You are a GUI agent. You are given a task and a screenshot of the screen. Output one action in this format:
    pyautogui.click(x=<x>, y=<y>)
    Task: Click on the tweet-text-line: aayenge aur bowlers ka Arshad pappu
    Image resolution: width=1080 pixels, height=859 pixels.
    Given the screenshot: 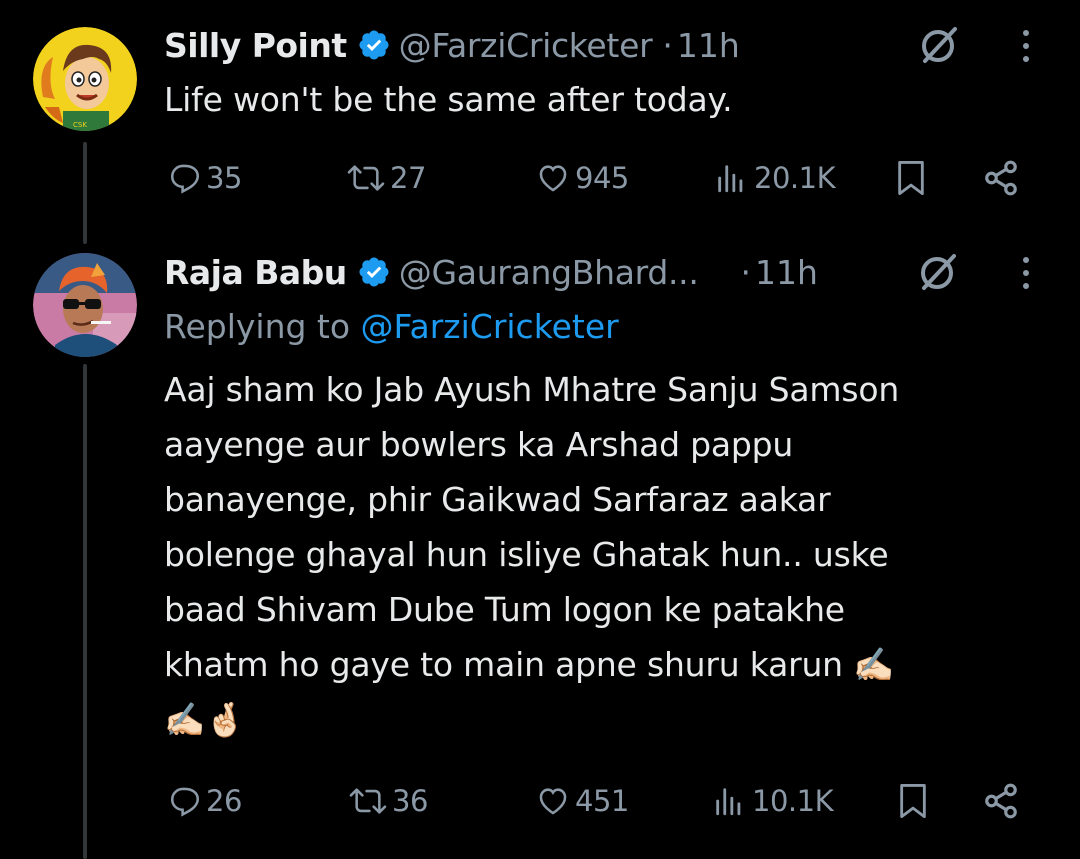 What is the action you would take?
    pyautogui.click(x=479, y=444)
    